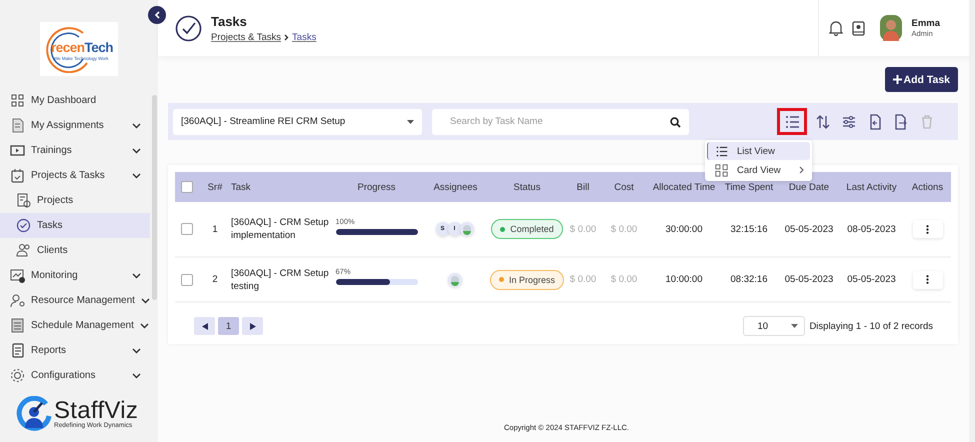 The height and width of the screenshot is (442, 975). Describe the element at coordinates (624, 187) in the screenshot. I see `column-header: Cost` at that location.